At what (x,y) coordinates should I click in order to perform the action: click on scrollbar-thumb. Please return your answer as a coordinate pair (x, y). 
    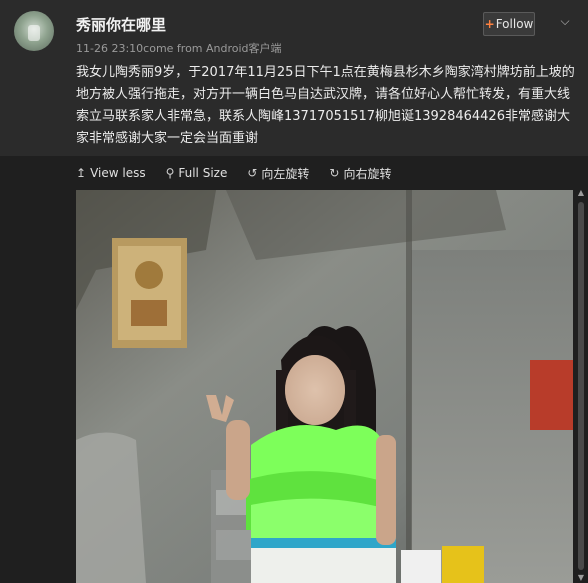
    Looking at the image, I should click on (581, 386).